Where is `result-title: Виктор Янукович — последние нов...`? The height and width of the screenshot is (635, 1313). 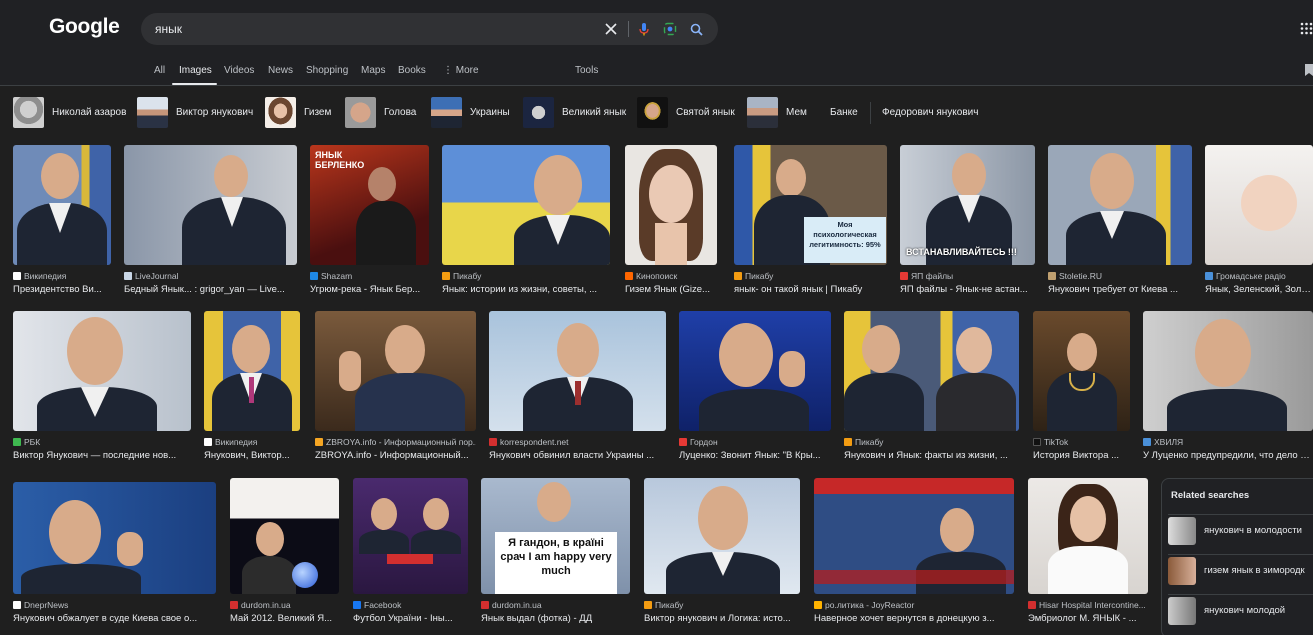
result-title: Виктор Янукович — последние нов... is located at coordinates (102, 455).